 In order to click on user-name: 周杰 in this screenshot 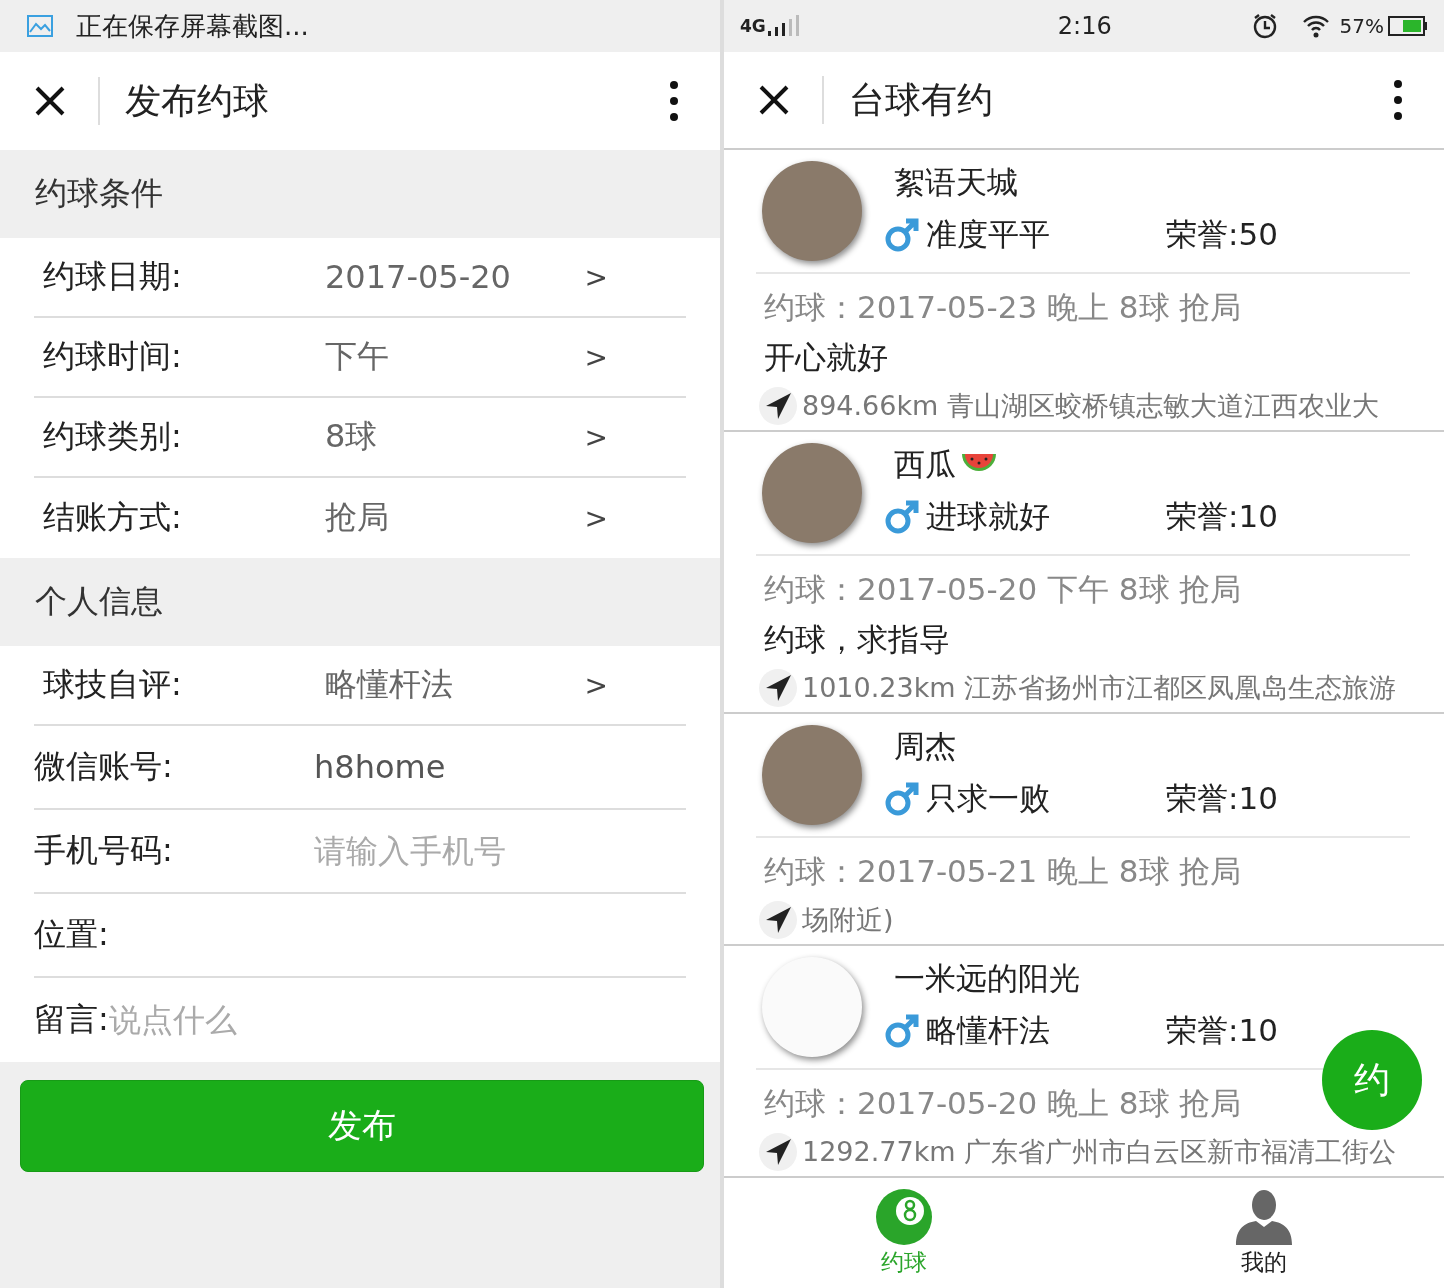, I will do `click(925, 746)`.